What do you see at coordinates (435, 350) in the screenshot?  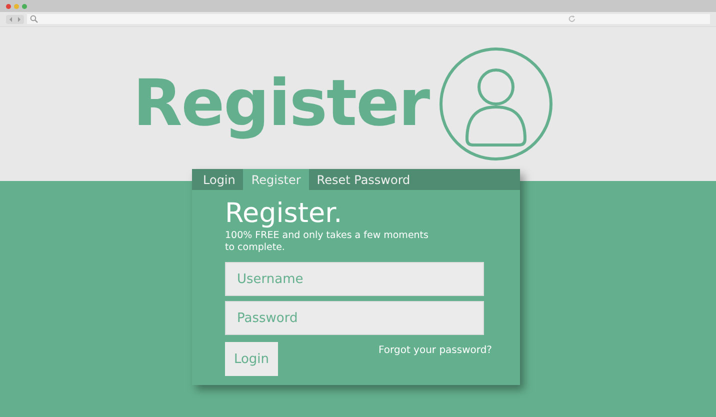 I see `forgot-password-link: Forgot your password?` at bounding box center [435, 350].